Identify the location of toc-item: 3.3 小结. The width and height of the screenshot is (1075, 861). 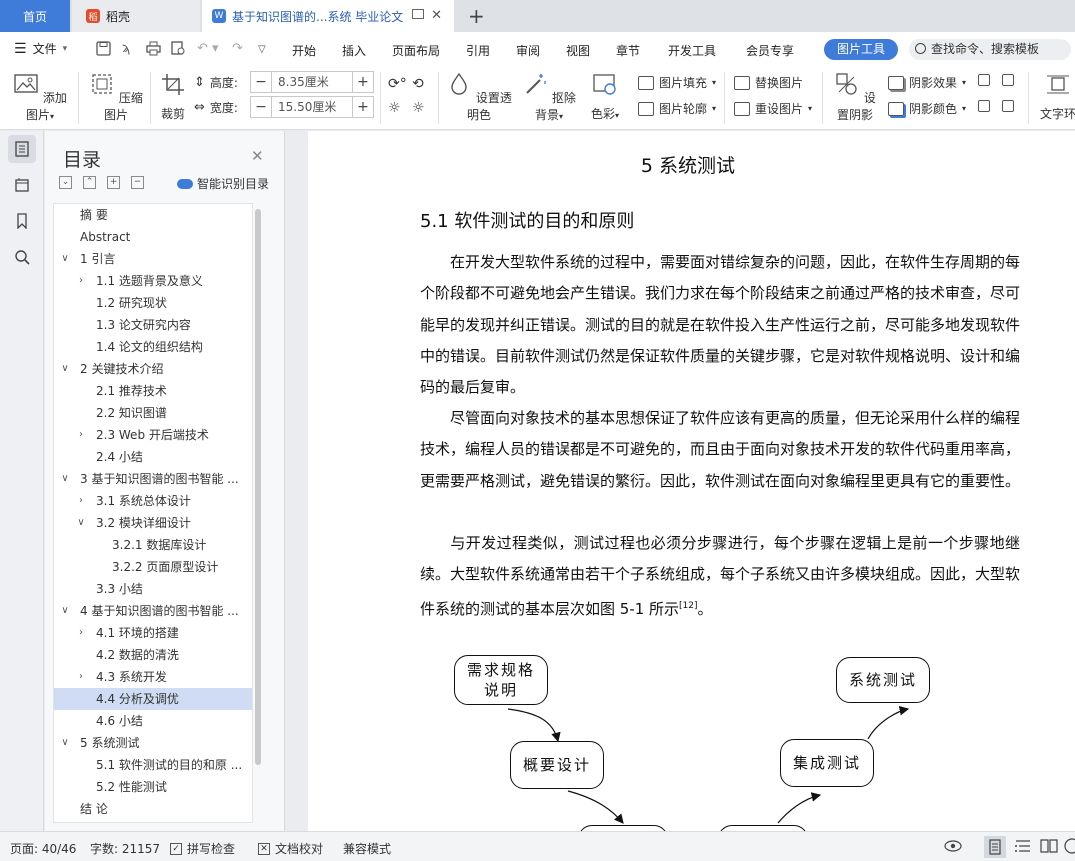
(153, 589).